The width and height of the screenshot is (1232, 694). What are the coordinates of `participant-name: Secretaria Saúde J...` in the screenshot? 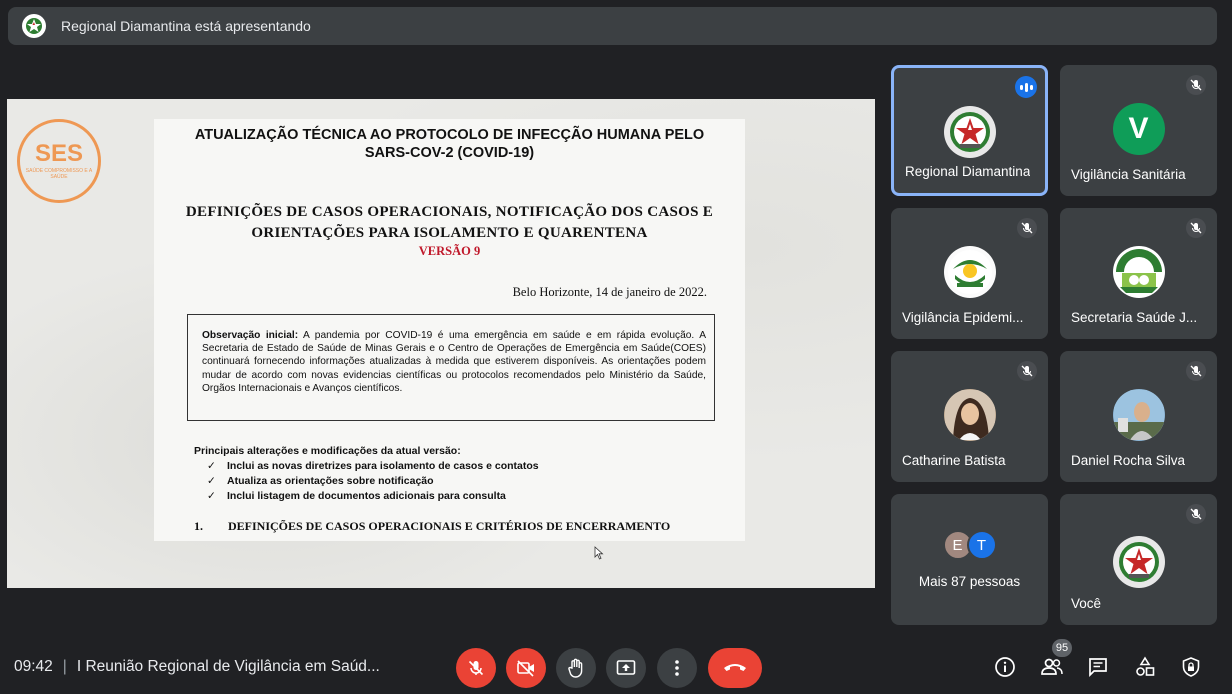 It's located at (1134, 317).